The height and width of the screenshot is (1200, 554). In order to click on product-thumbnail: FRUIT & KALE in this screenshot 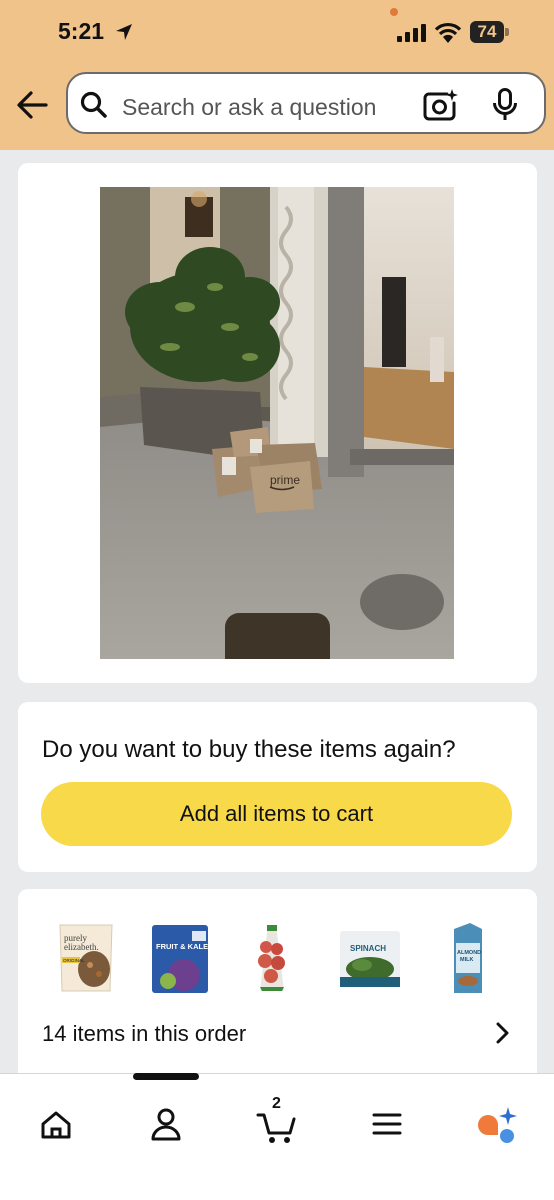, I will do `click(180, 958)`.